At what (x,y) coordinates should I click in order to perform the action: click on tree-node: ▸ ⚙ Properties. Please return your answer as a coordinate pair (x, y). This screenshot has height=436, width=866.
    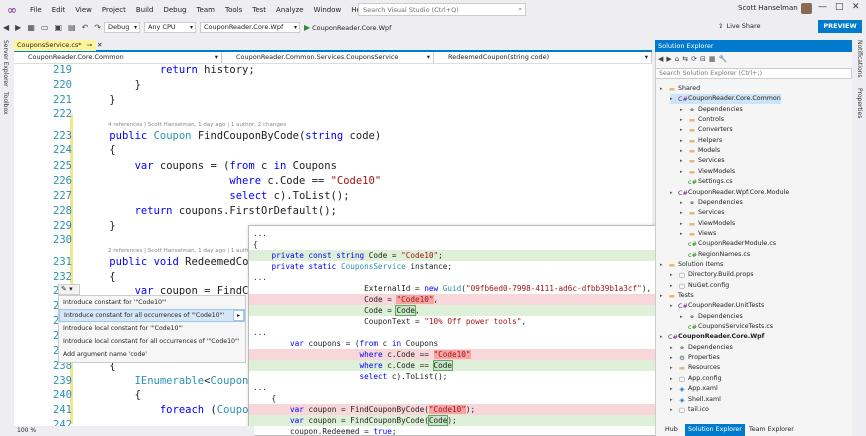
    Looking at the image, I should click on (695, 358).